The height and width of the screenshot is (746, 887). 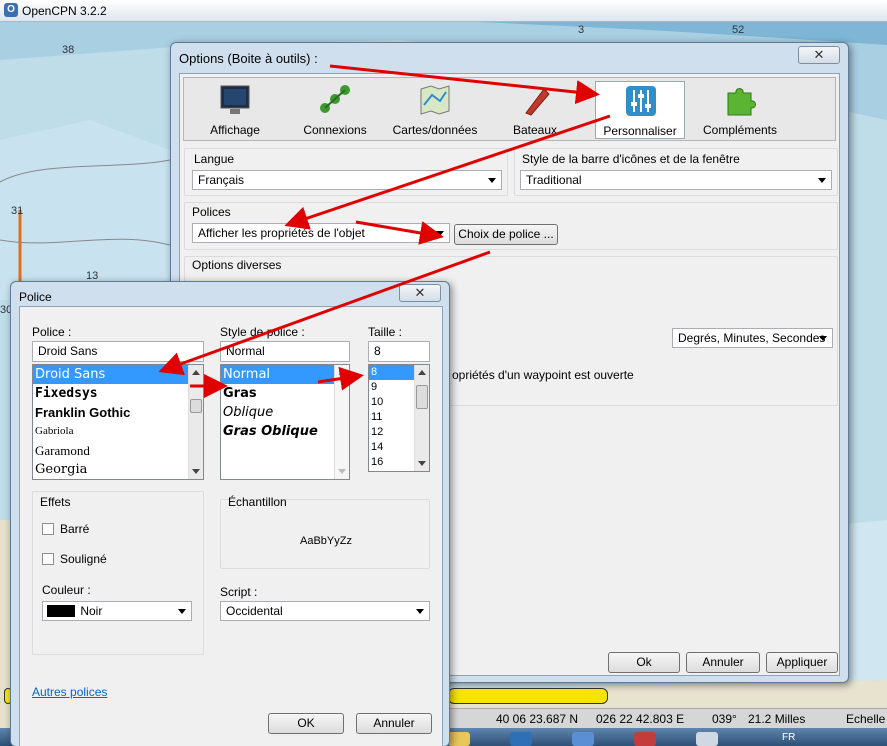 What do you see at coordinates (640, 719) in the screenshot?
I see `status-longitude: 026 22 42.803 E` at bounding box center [640, 719].